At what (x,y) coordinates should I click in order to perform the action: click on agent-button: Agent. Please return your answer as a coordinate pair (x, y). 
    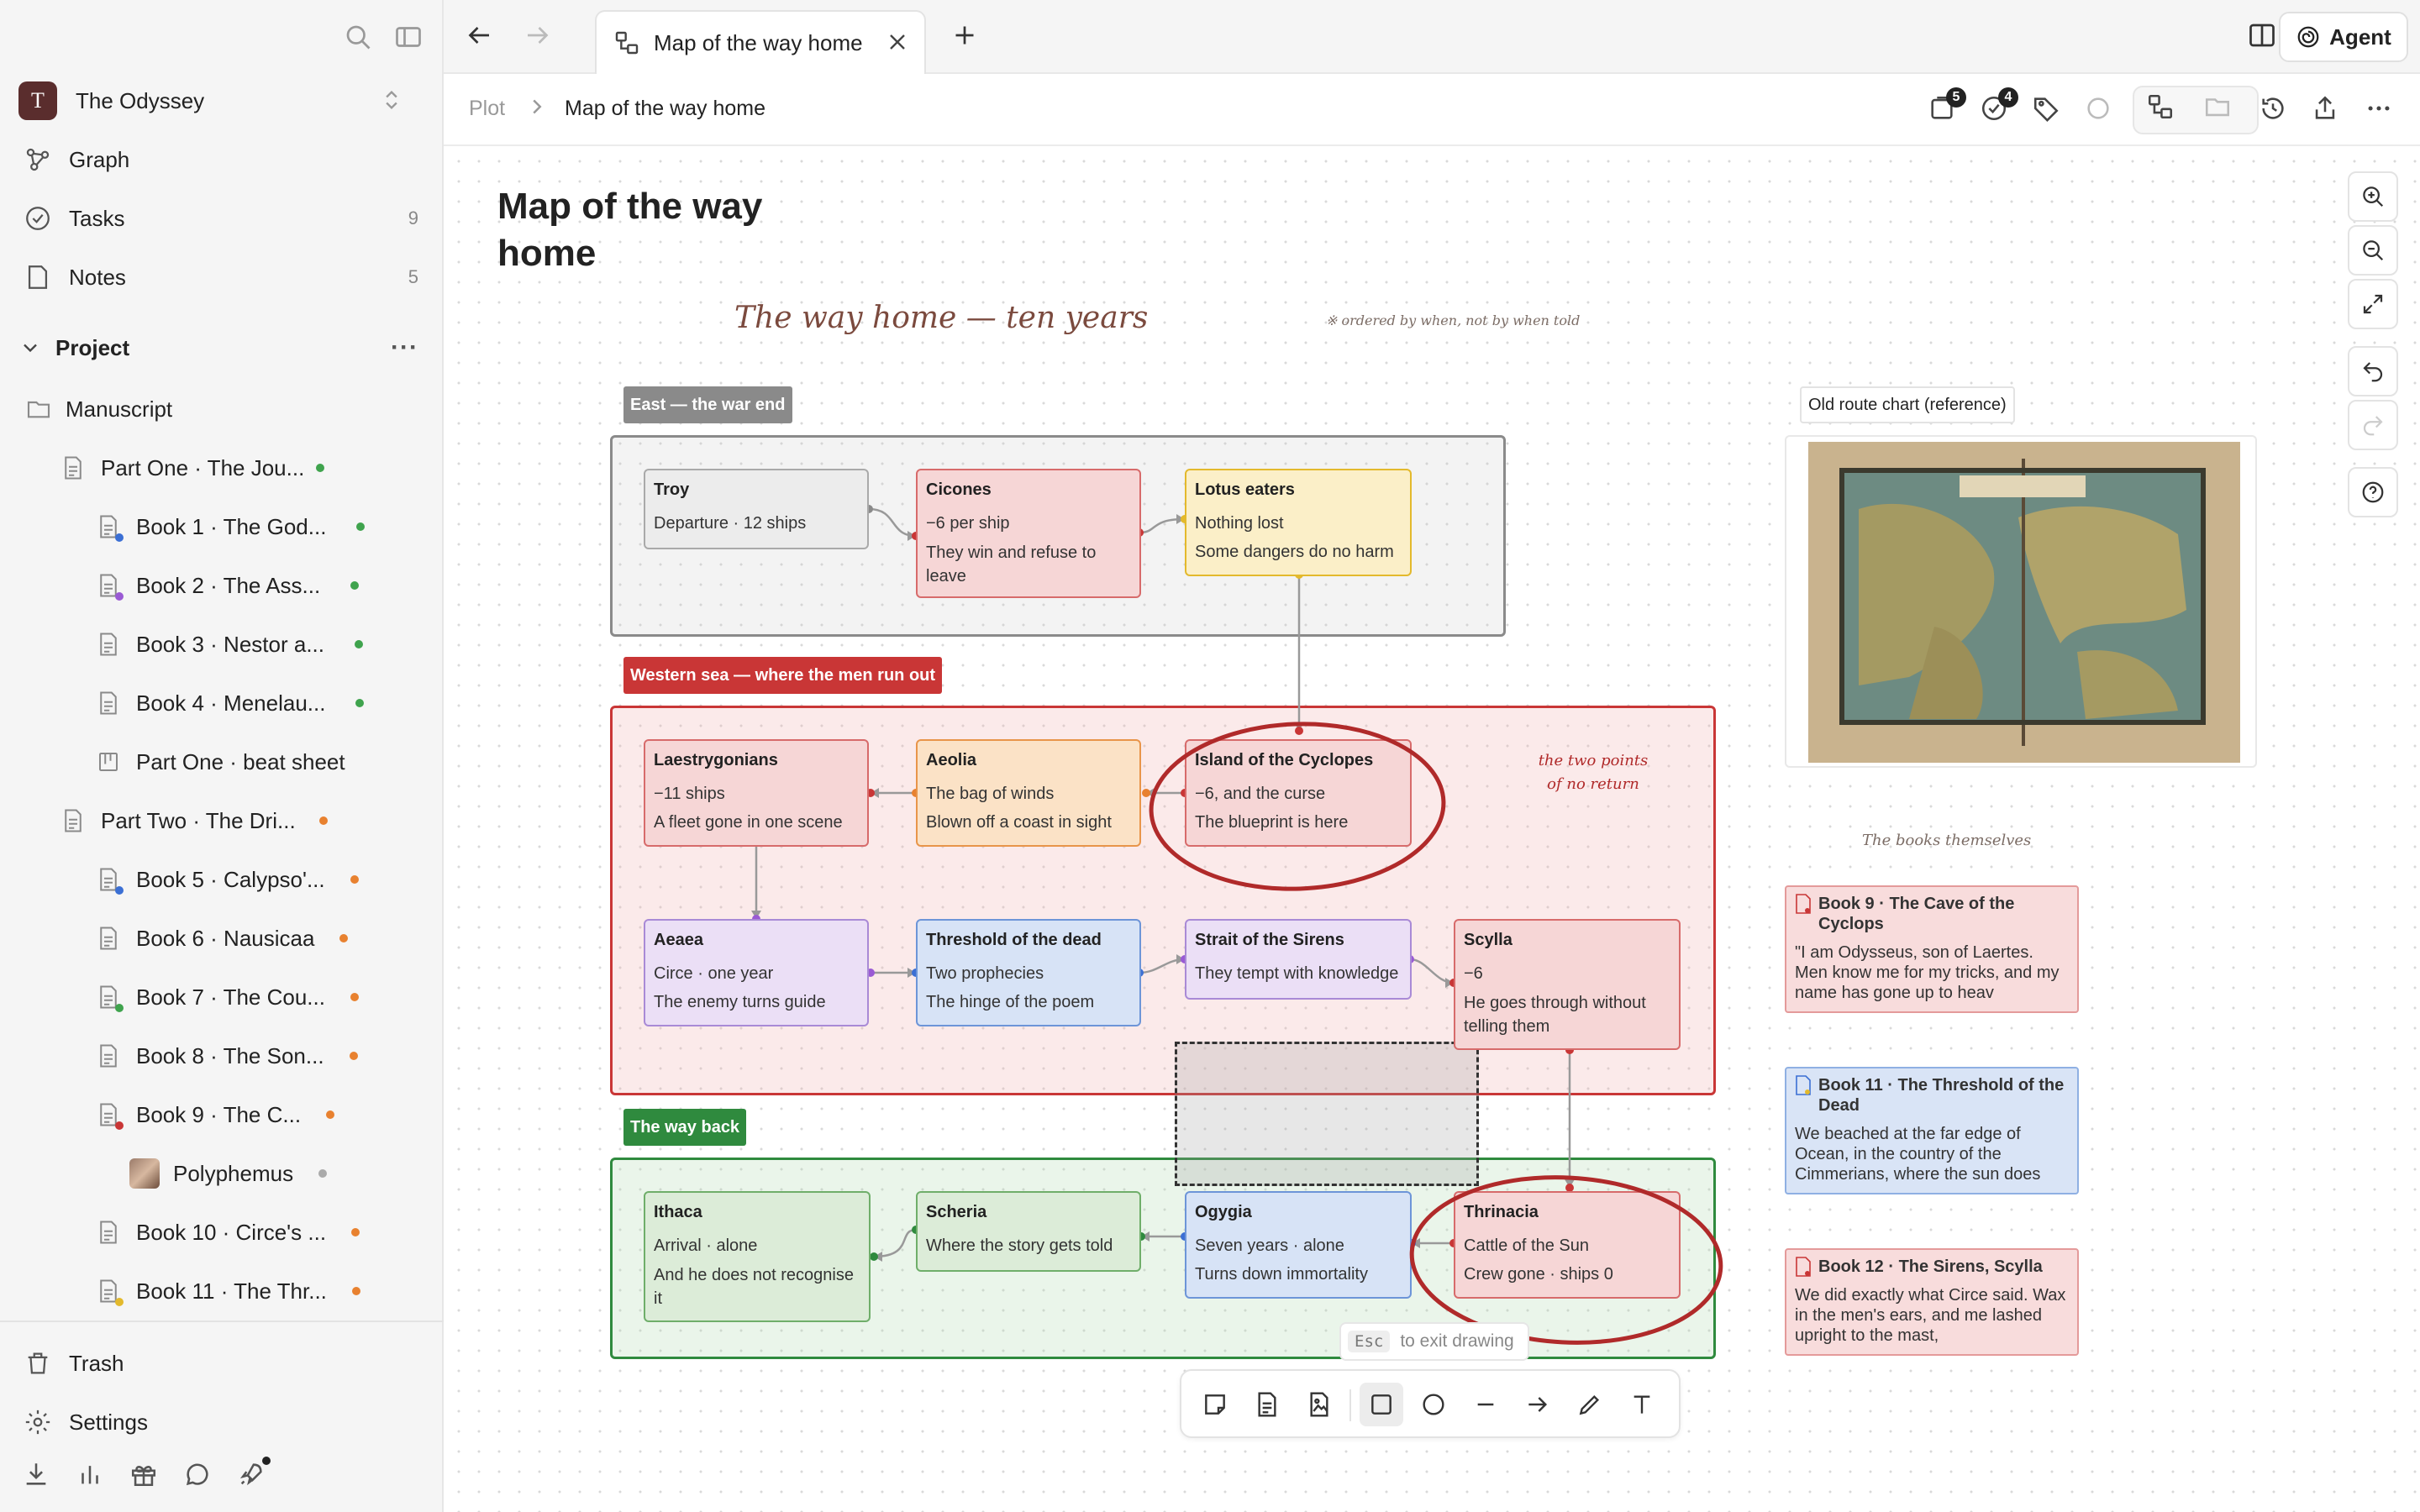
    Looking at the image, I should click on (2343, 37).